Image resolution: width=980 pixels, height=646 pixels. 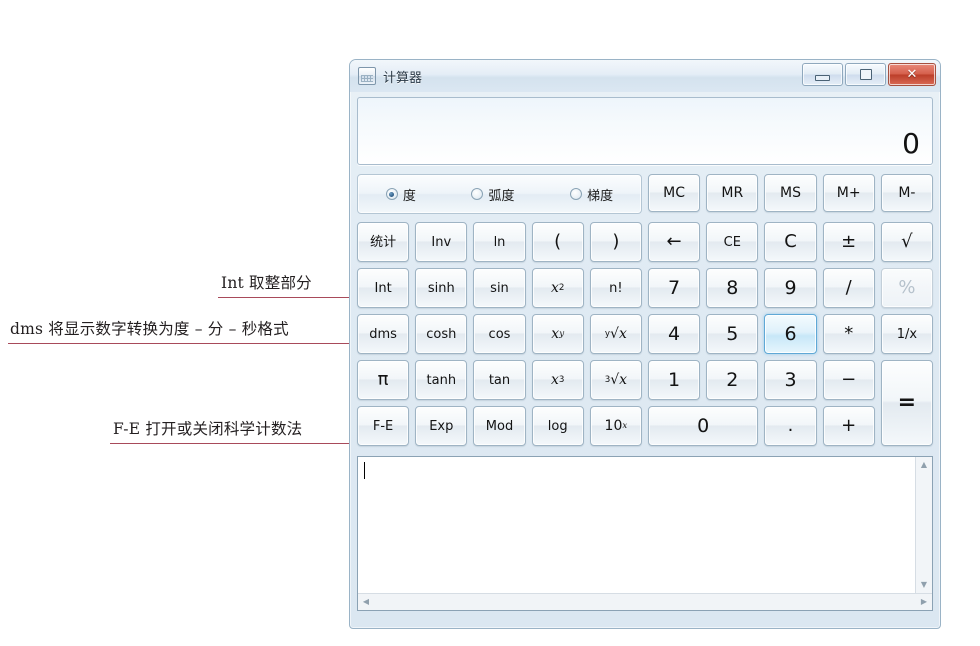 I want to click on annotation-dms-label: dms 将显示数字转换为度 – 分 – 秒格式, so click(x=149, y=329).